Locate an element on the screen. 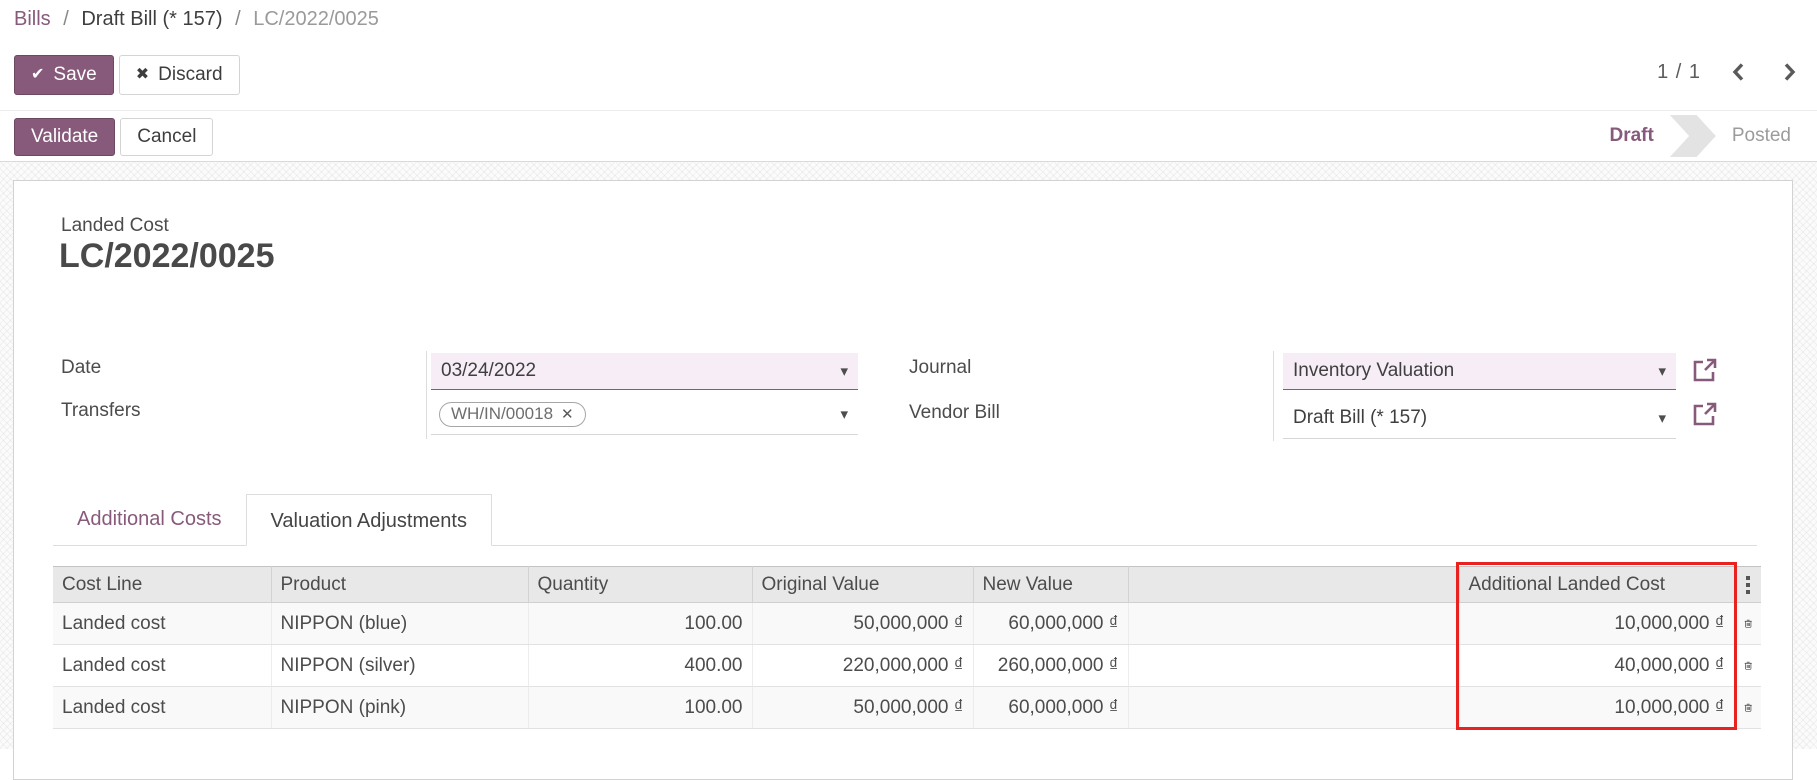 The image size is (1817, 780). save-label: Save is located at coordinates (75, 74).